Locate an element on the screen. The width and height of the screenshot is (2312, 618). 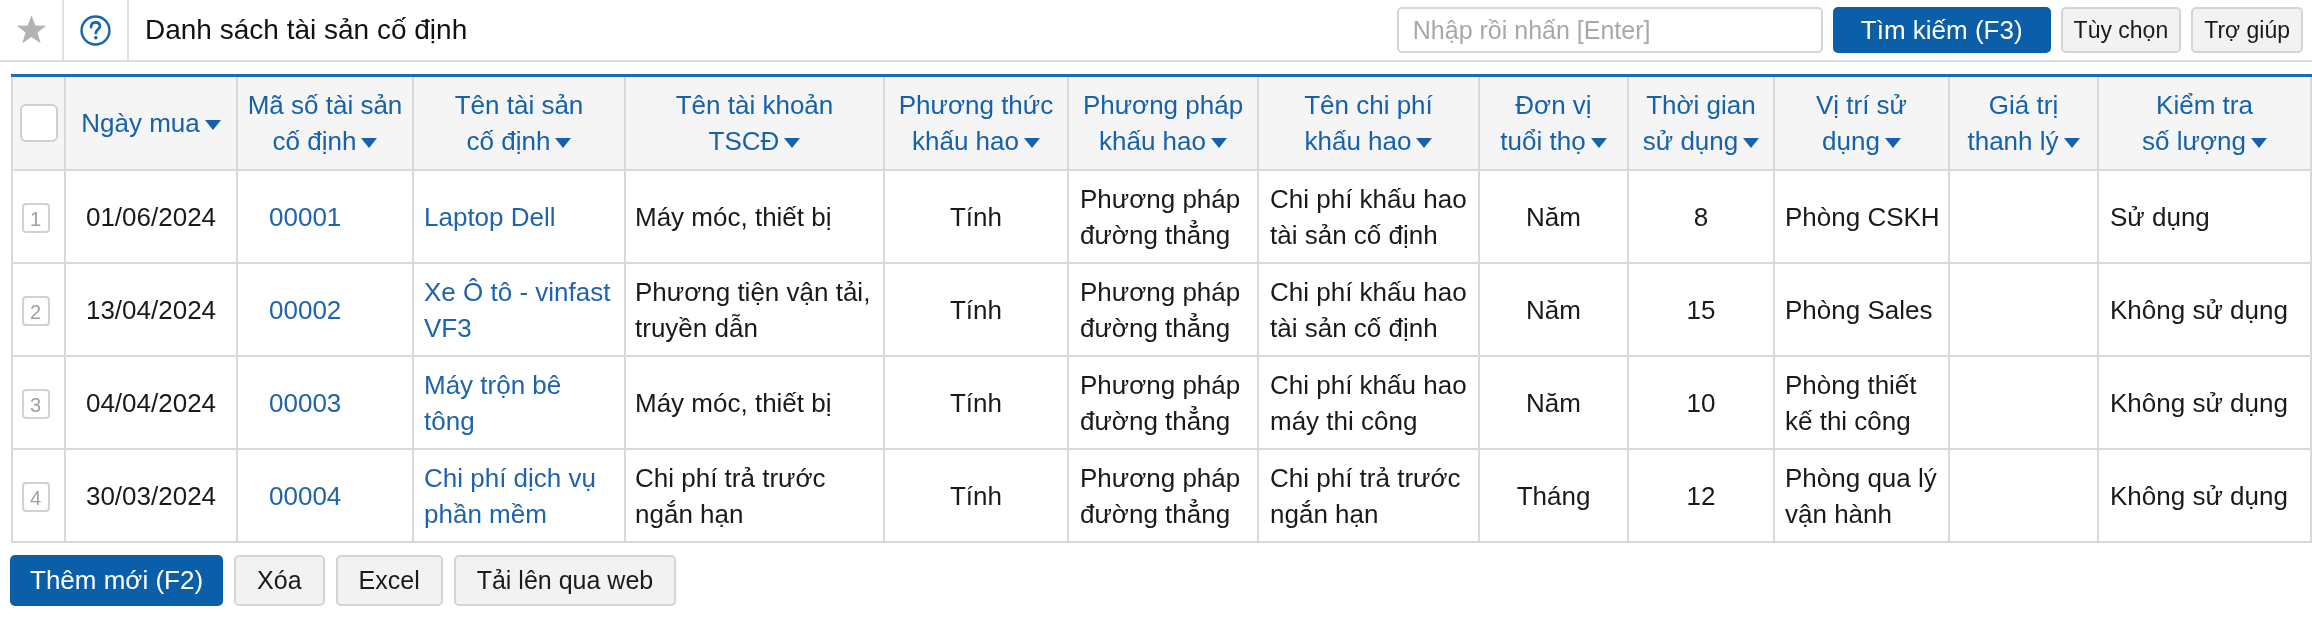
column-header: Mã số tài sản cố định is located at coordinates (325, 122).